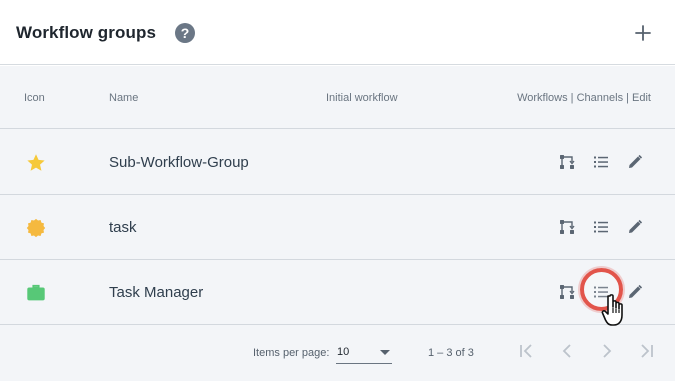  Describe the element at coordinates (123, 227) in the screenshot. I see `row-name: task` at that location.